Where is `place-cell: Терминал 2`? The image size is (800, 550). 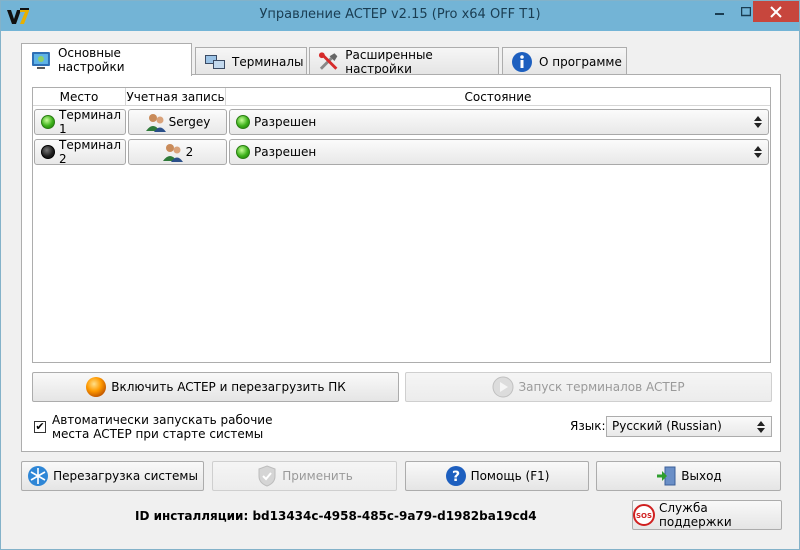
place-cell: Терминал 2 is located at coordinates (80, 152).